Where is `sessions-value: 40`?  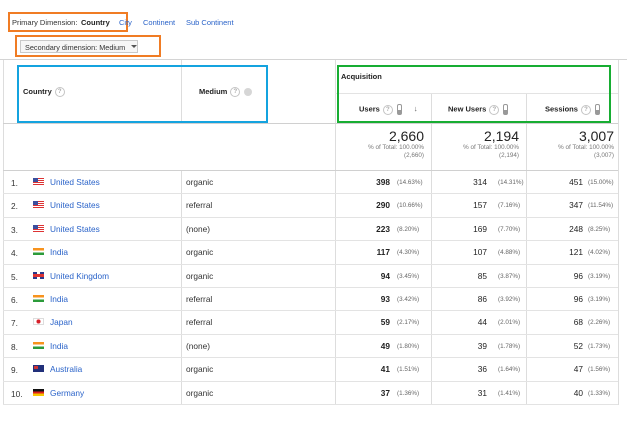
sessions-value: 40 is located at coordinates (578, 392).